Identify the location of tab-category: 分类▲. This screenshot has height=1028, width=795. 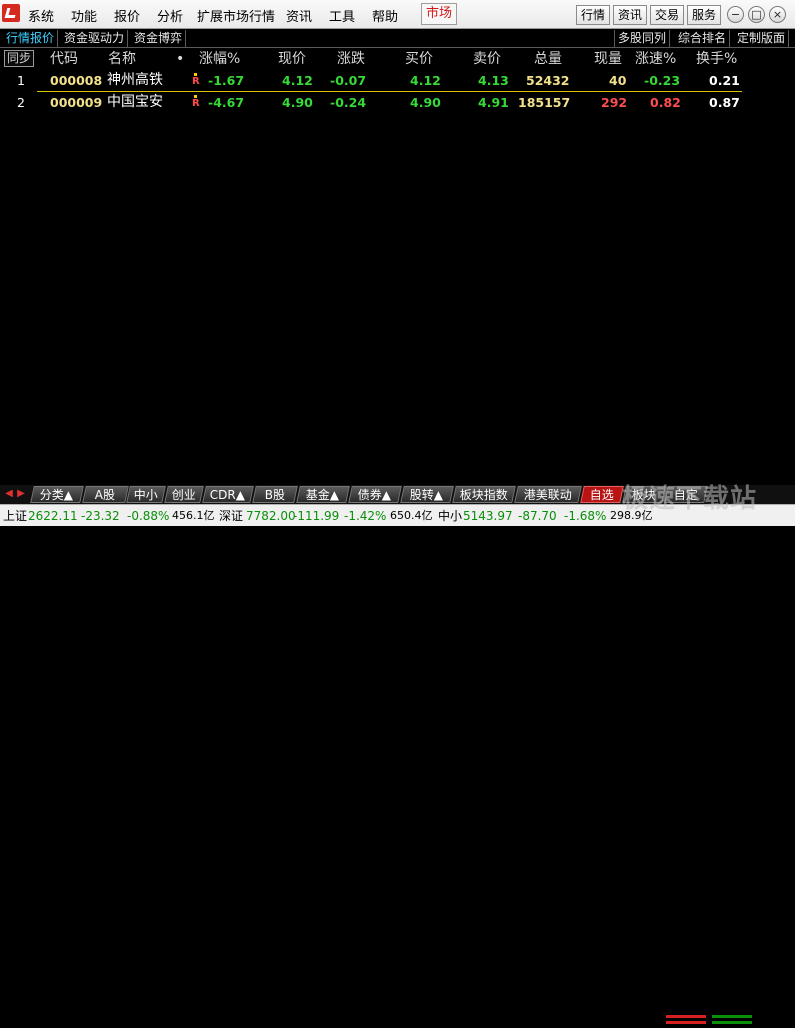
(57, 494).